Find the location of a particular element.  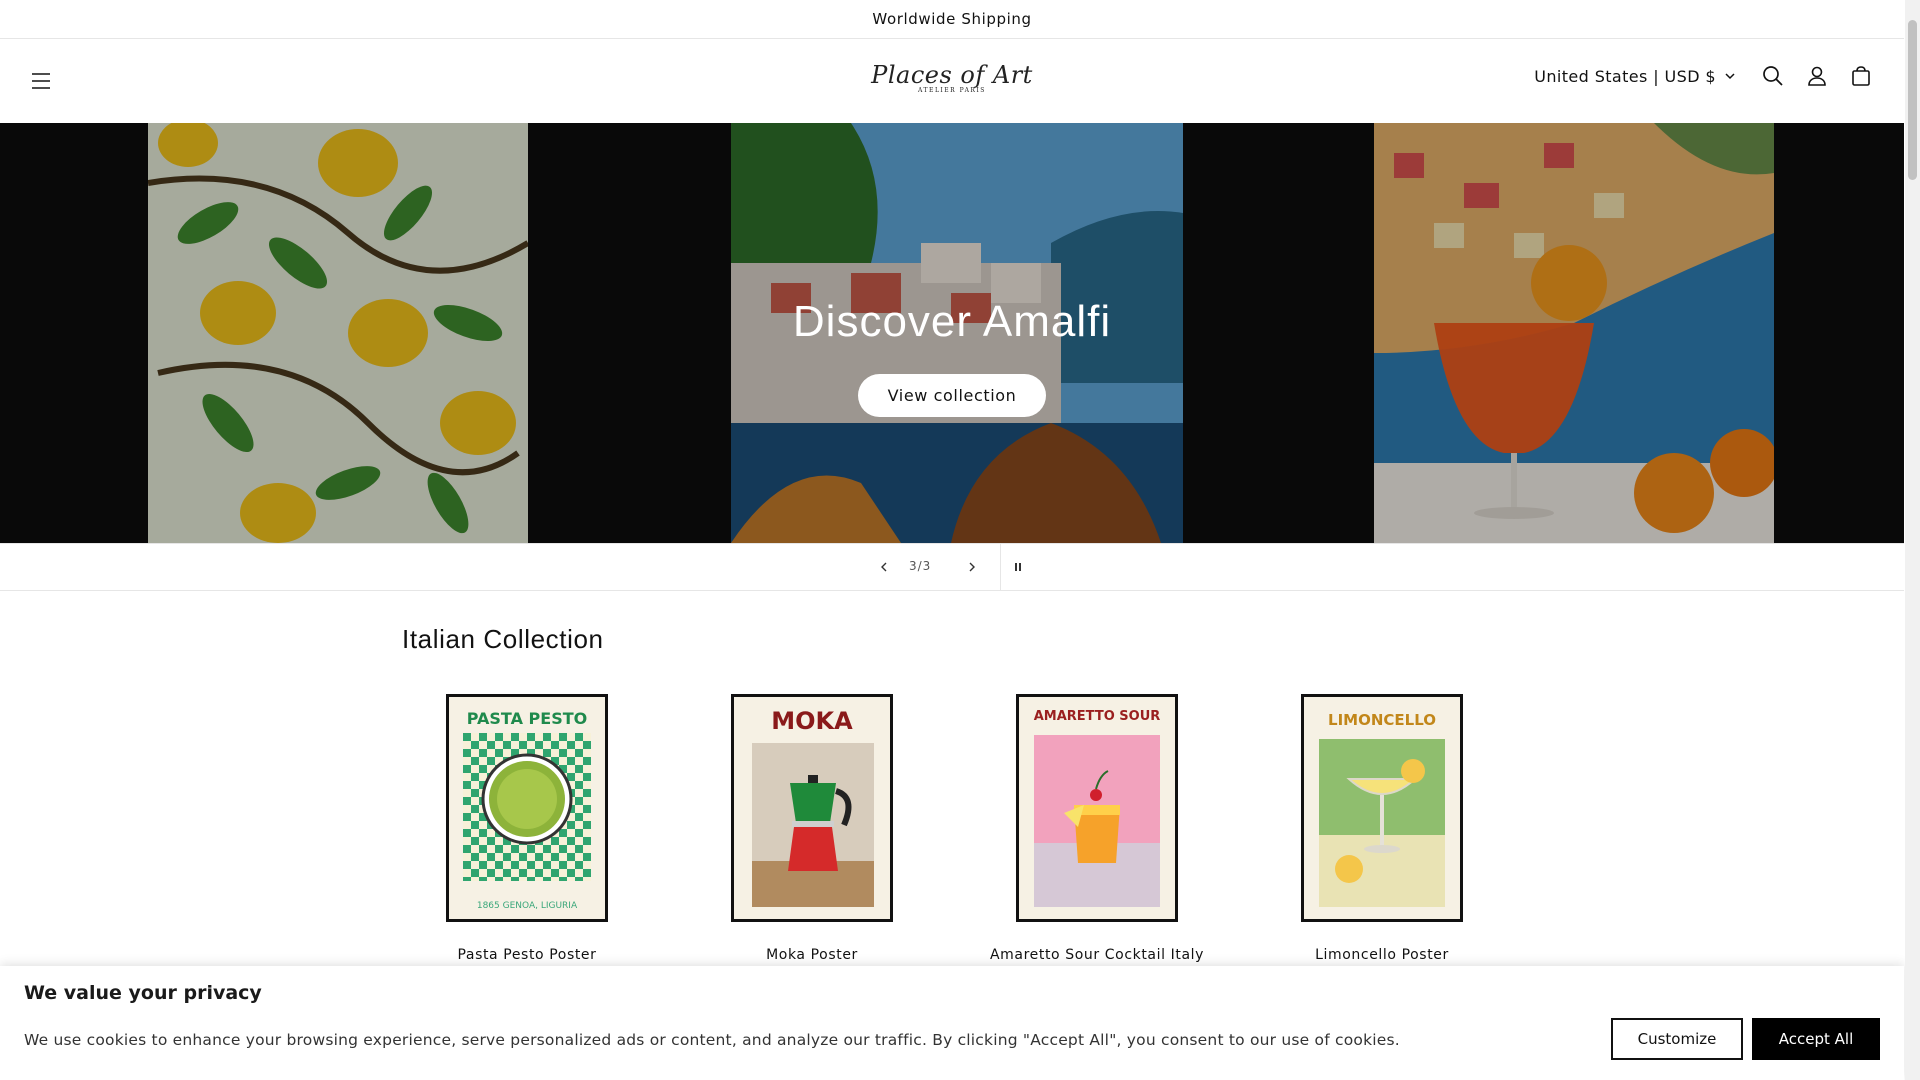

cart-icon is located at coordinates (1861, 76).